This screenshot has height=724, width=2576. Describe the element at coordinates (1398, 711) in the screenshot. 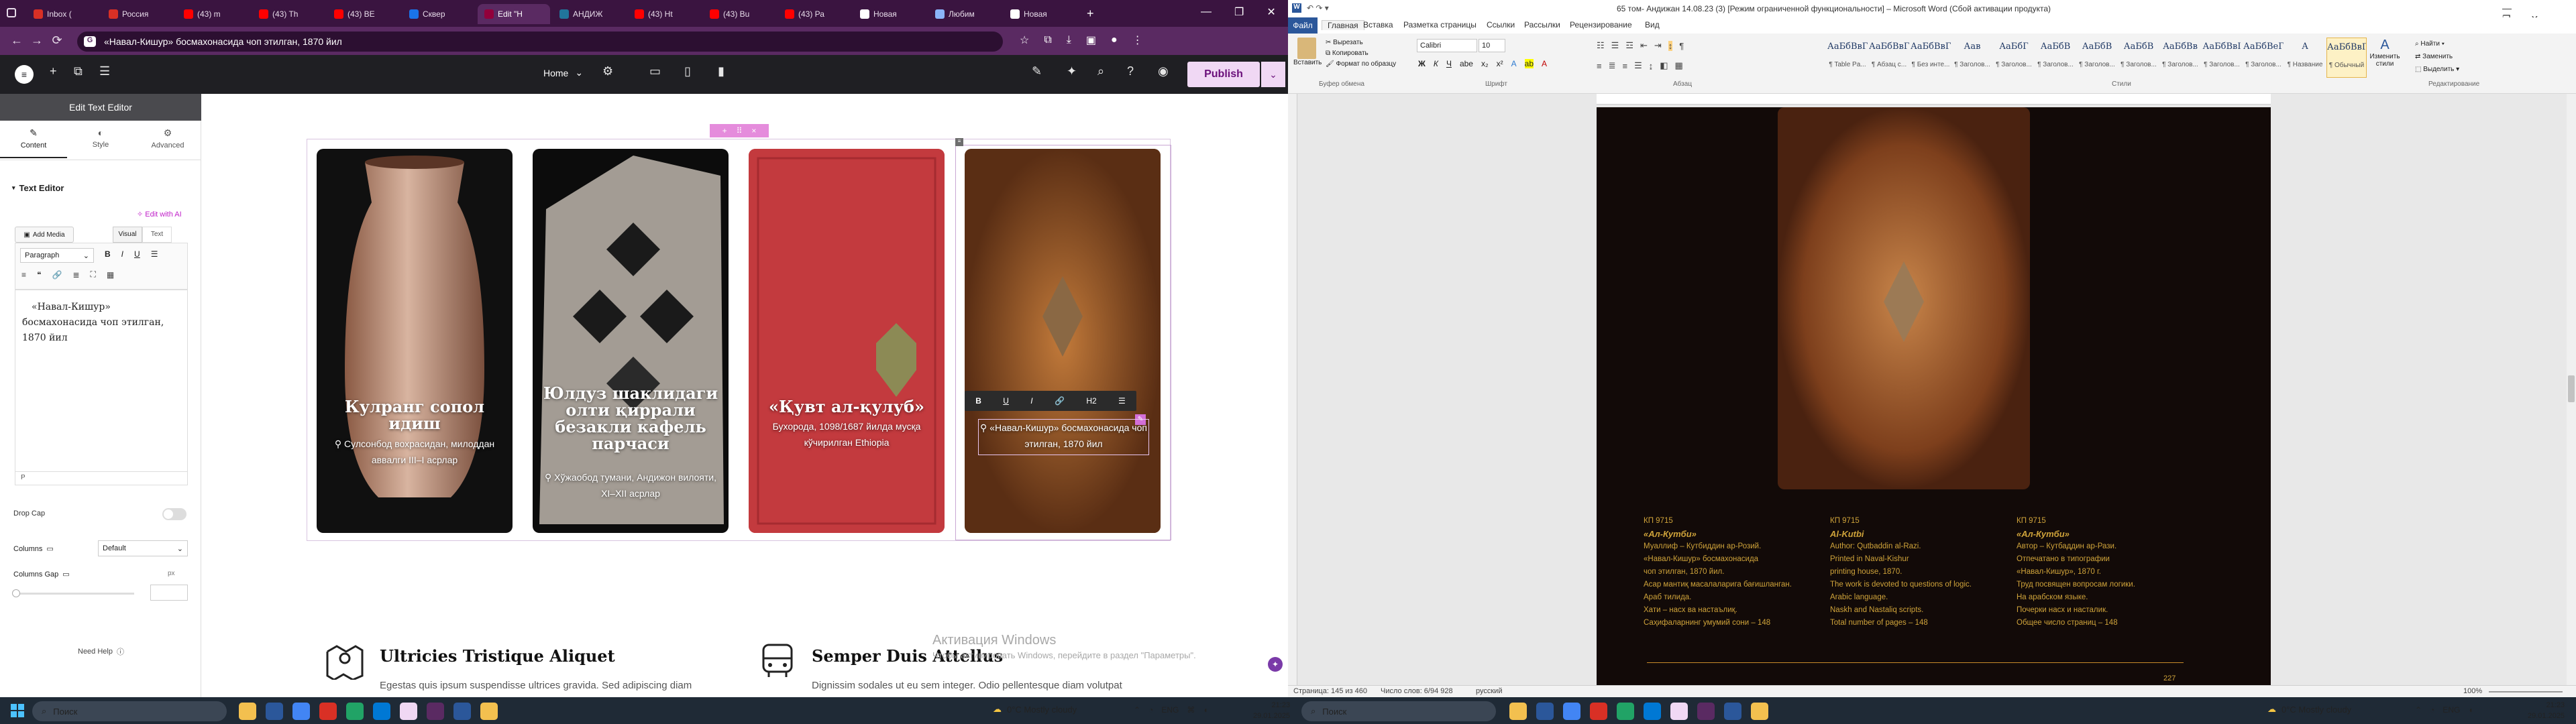

I see `taskbar-search-2: ⌕ Поиск` at that location.